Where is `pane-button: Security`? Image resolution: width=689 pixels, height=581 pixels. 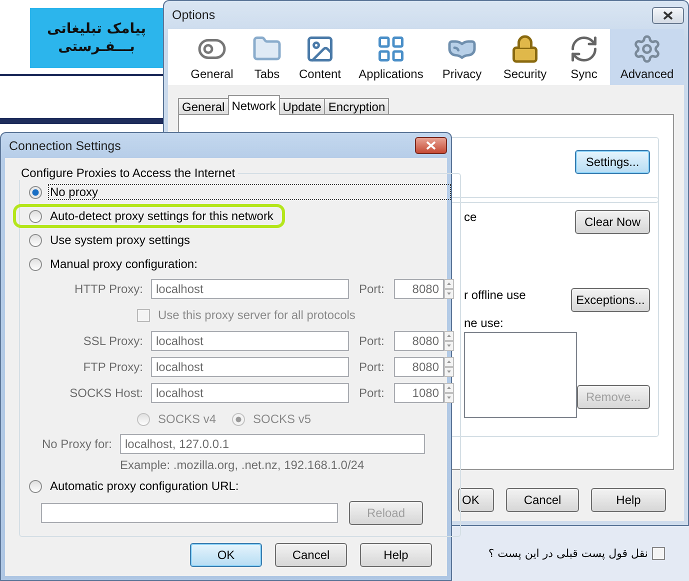
pane-button: Security is located at coordinates (525, 57).